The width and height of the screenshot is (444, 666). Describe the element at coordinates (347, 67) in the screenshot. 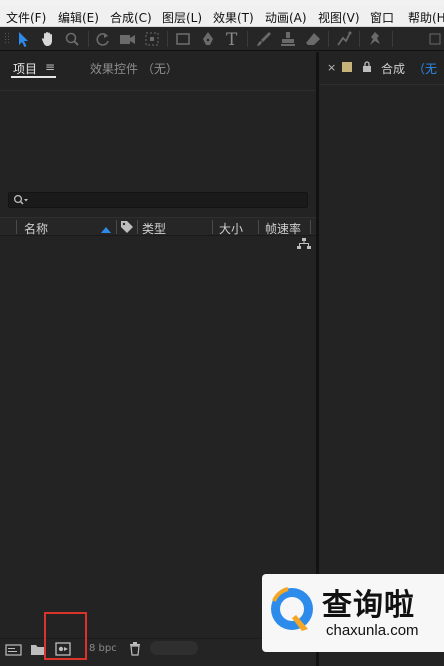

I see `composition-color-swatch` at that location.